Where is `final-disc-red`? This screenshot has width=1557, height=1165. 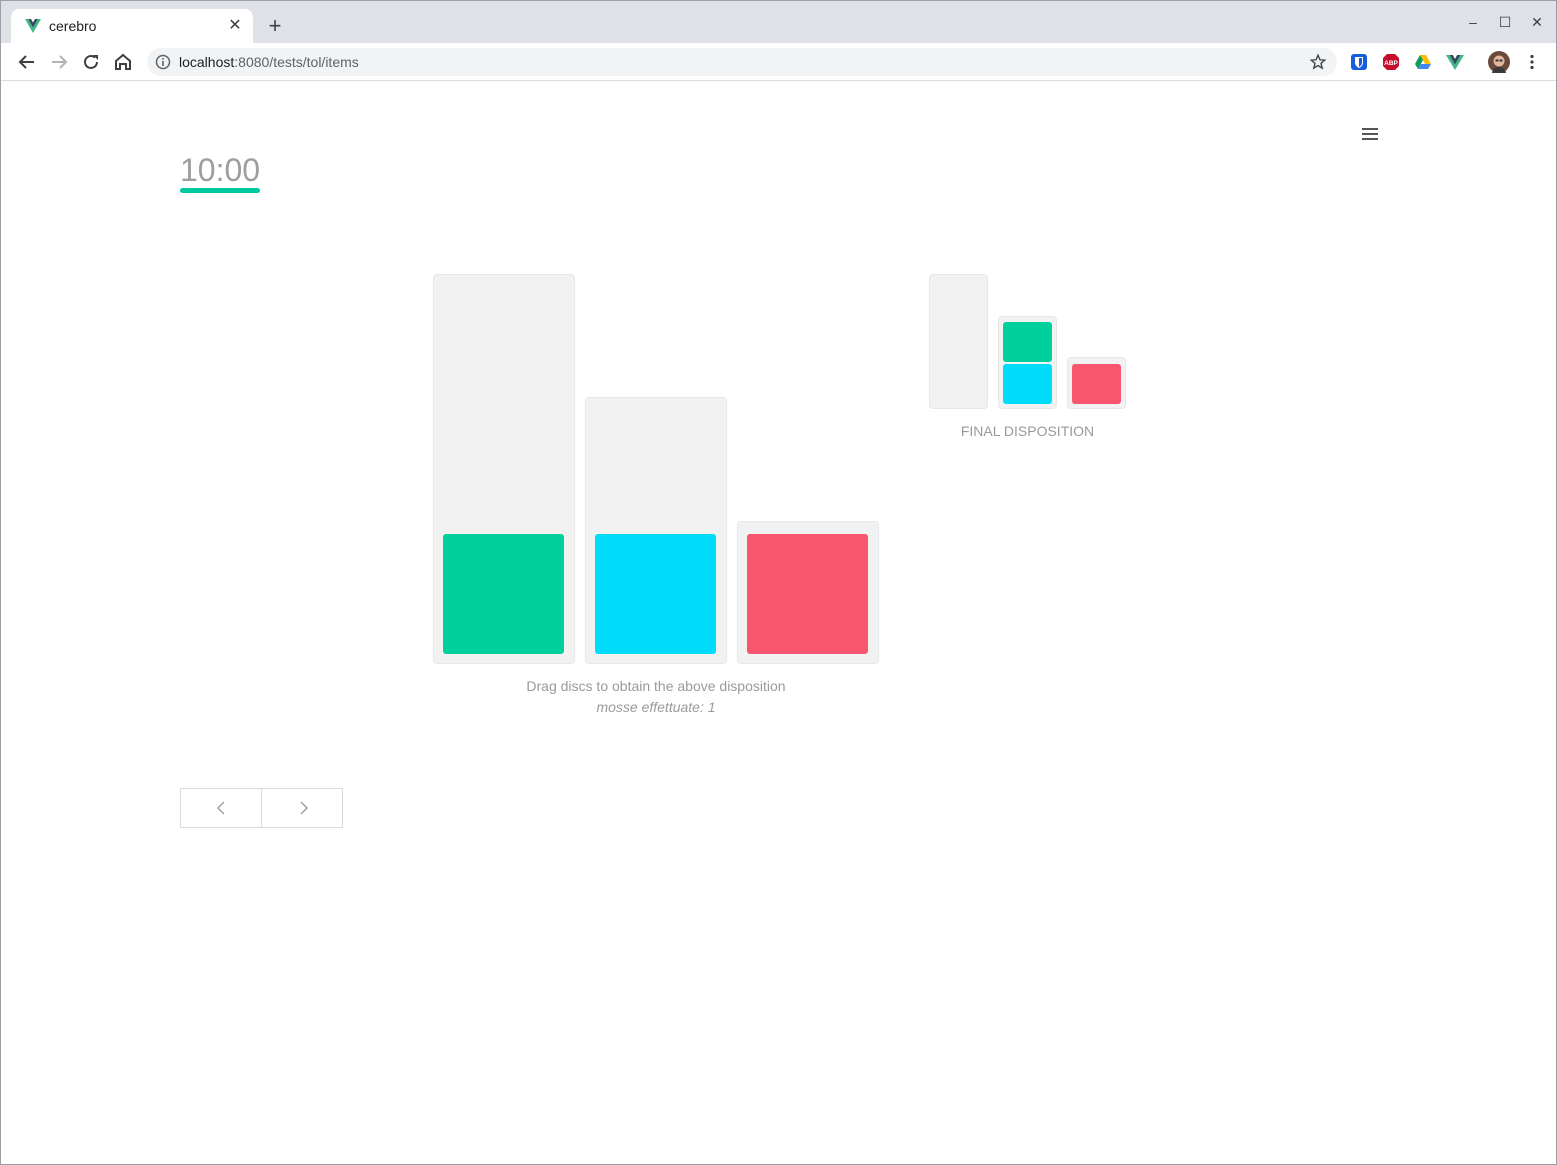 final-disc-red is located at coordinates (1096, 384).